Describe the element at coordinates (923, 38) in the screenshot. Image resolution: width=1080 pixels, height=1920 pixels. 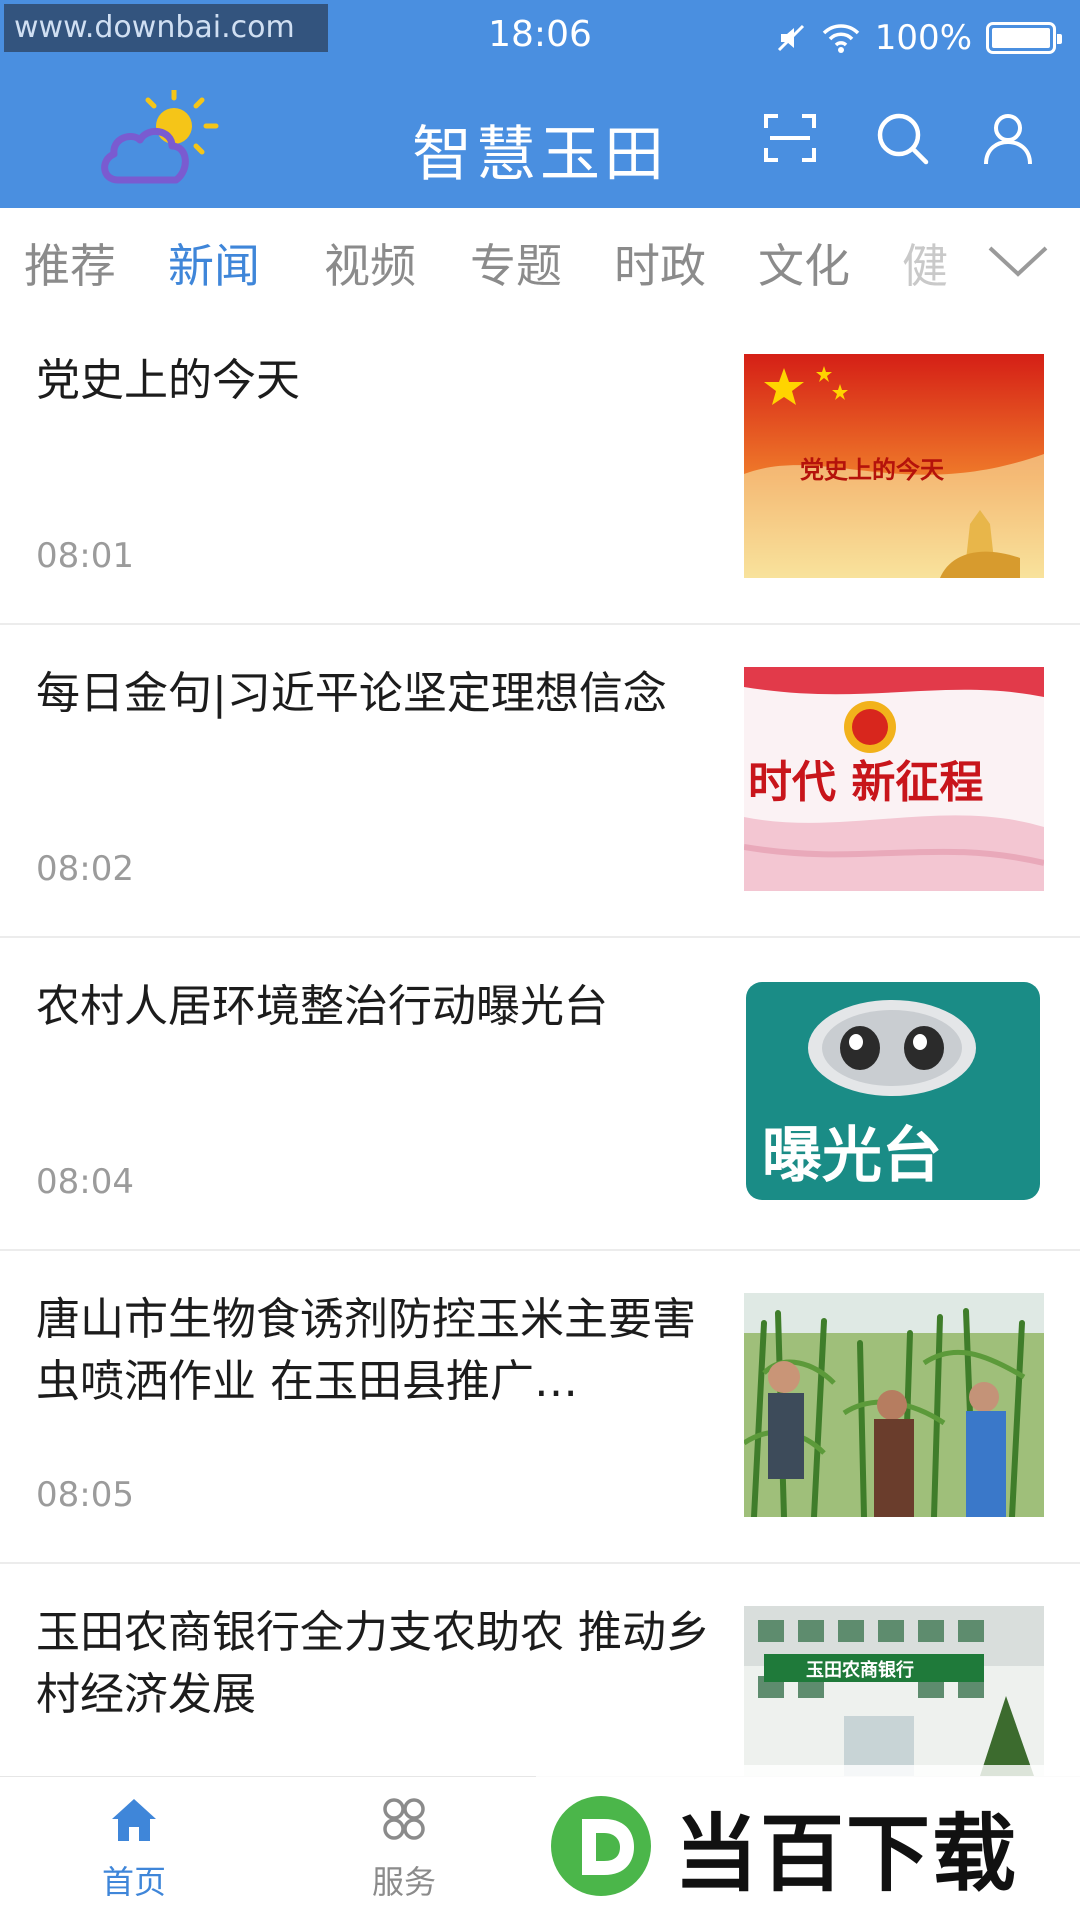
I see `battery-percent: 100%` at that location.